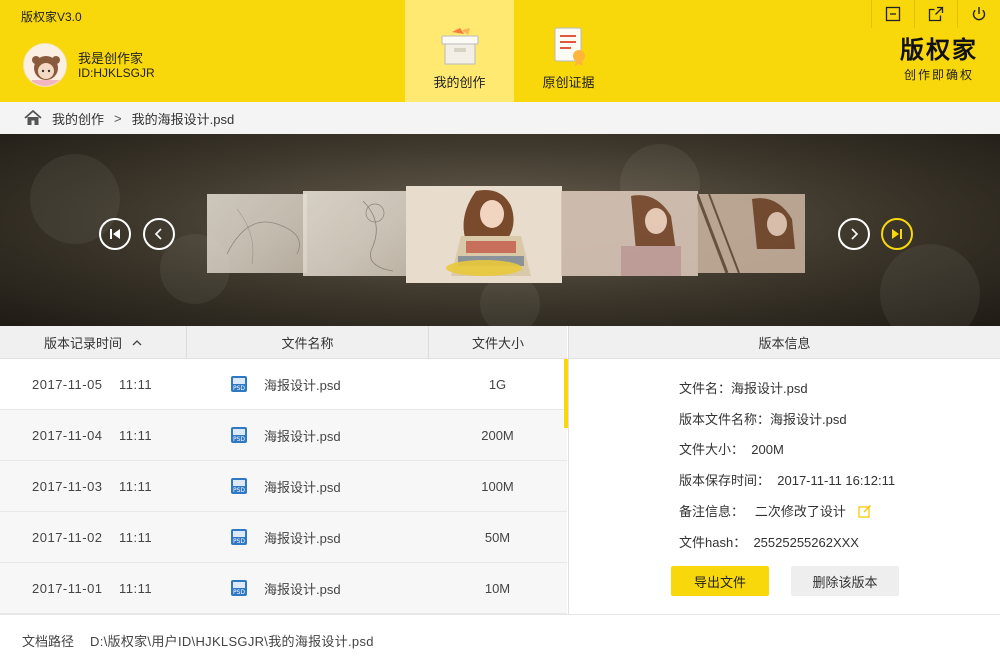  What do you see at coordinates (497, 588) in the screenshot?
I see `row-size: 10M` at bounding box center [497, 588].